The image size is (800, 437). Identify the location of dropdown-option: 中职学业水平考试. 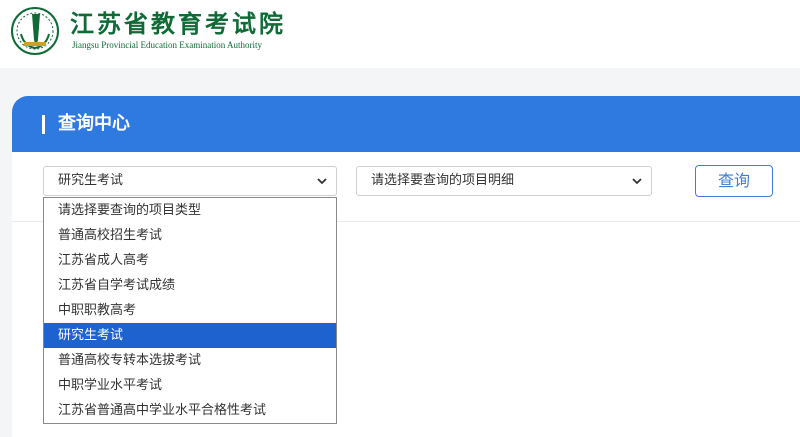
(190, 385).